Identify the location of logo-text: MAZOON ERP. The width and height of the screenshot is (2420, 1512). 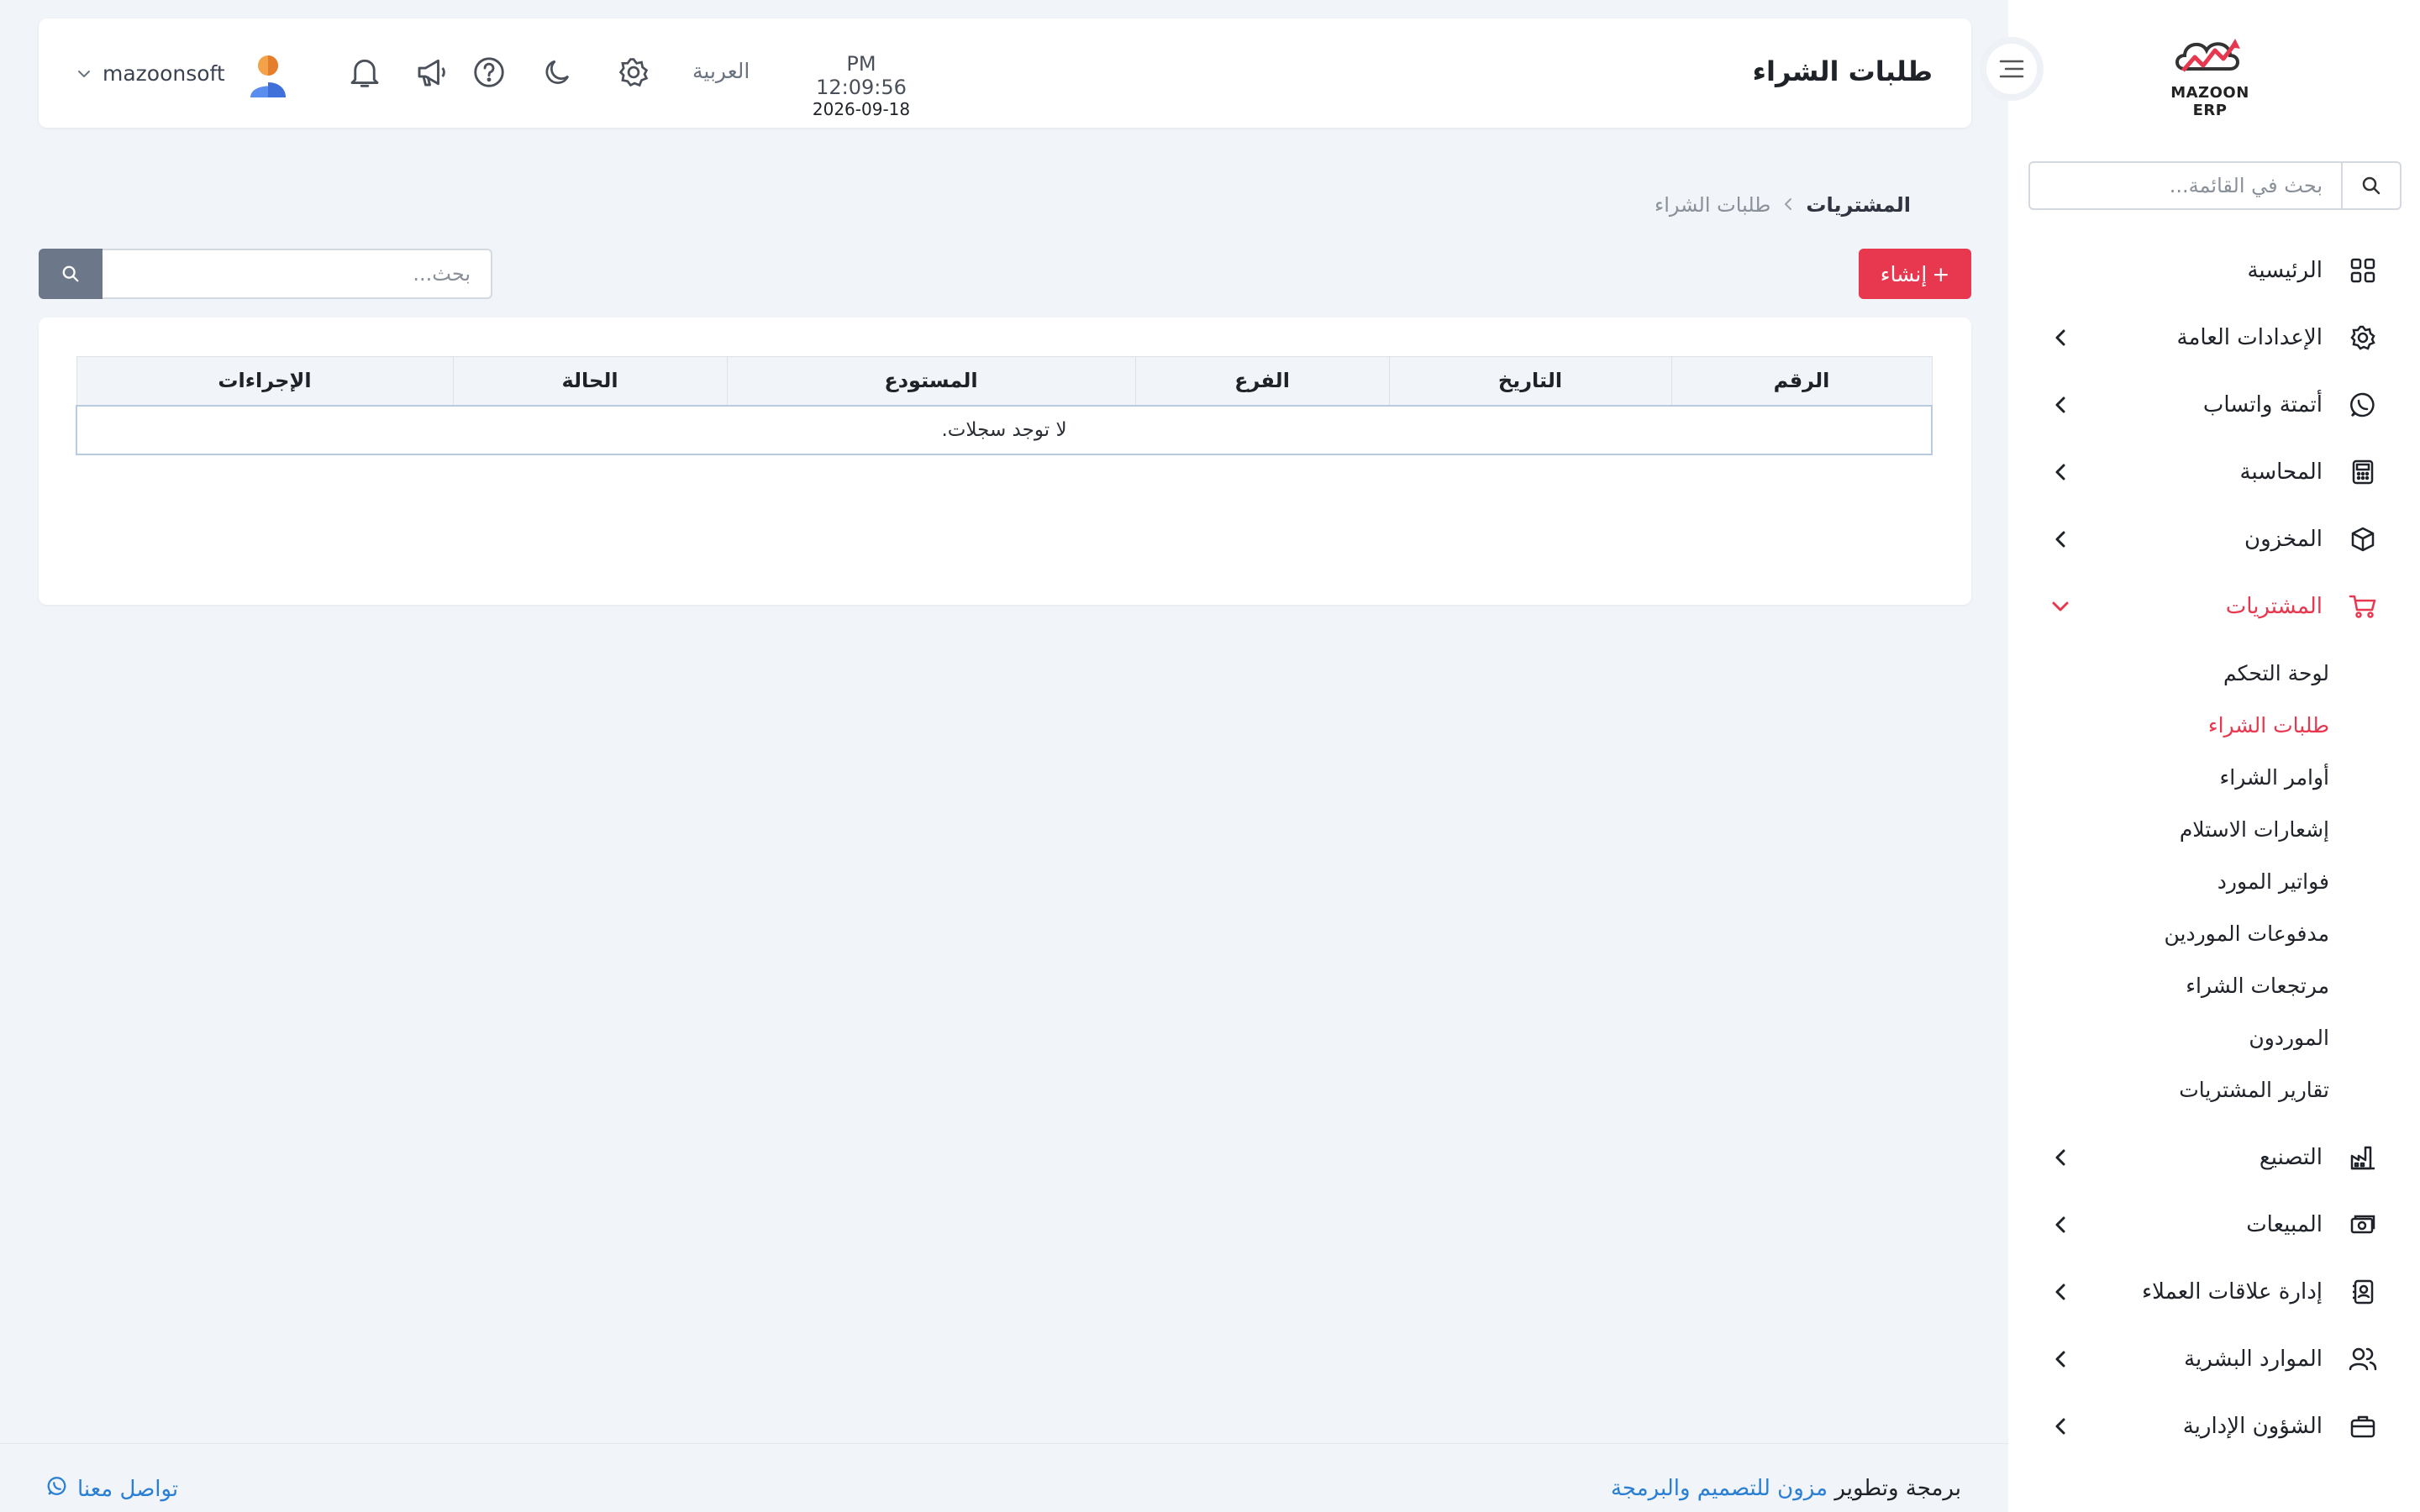
(2209, 101).